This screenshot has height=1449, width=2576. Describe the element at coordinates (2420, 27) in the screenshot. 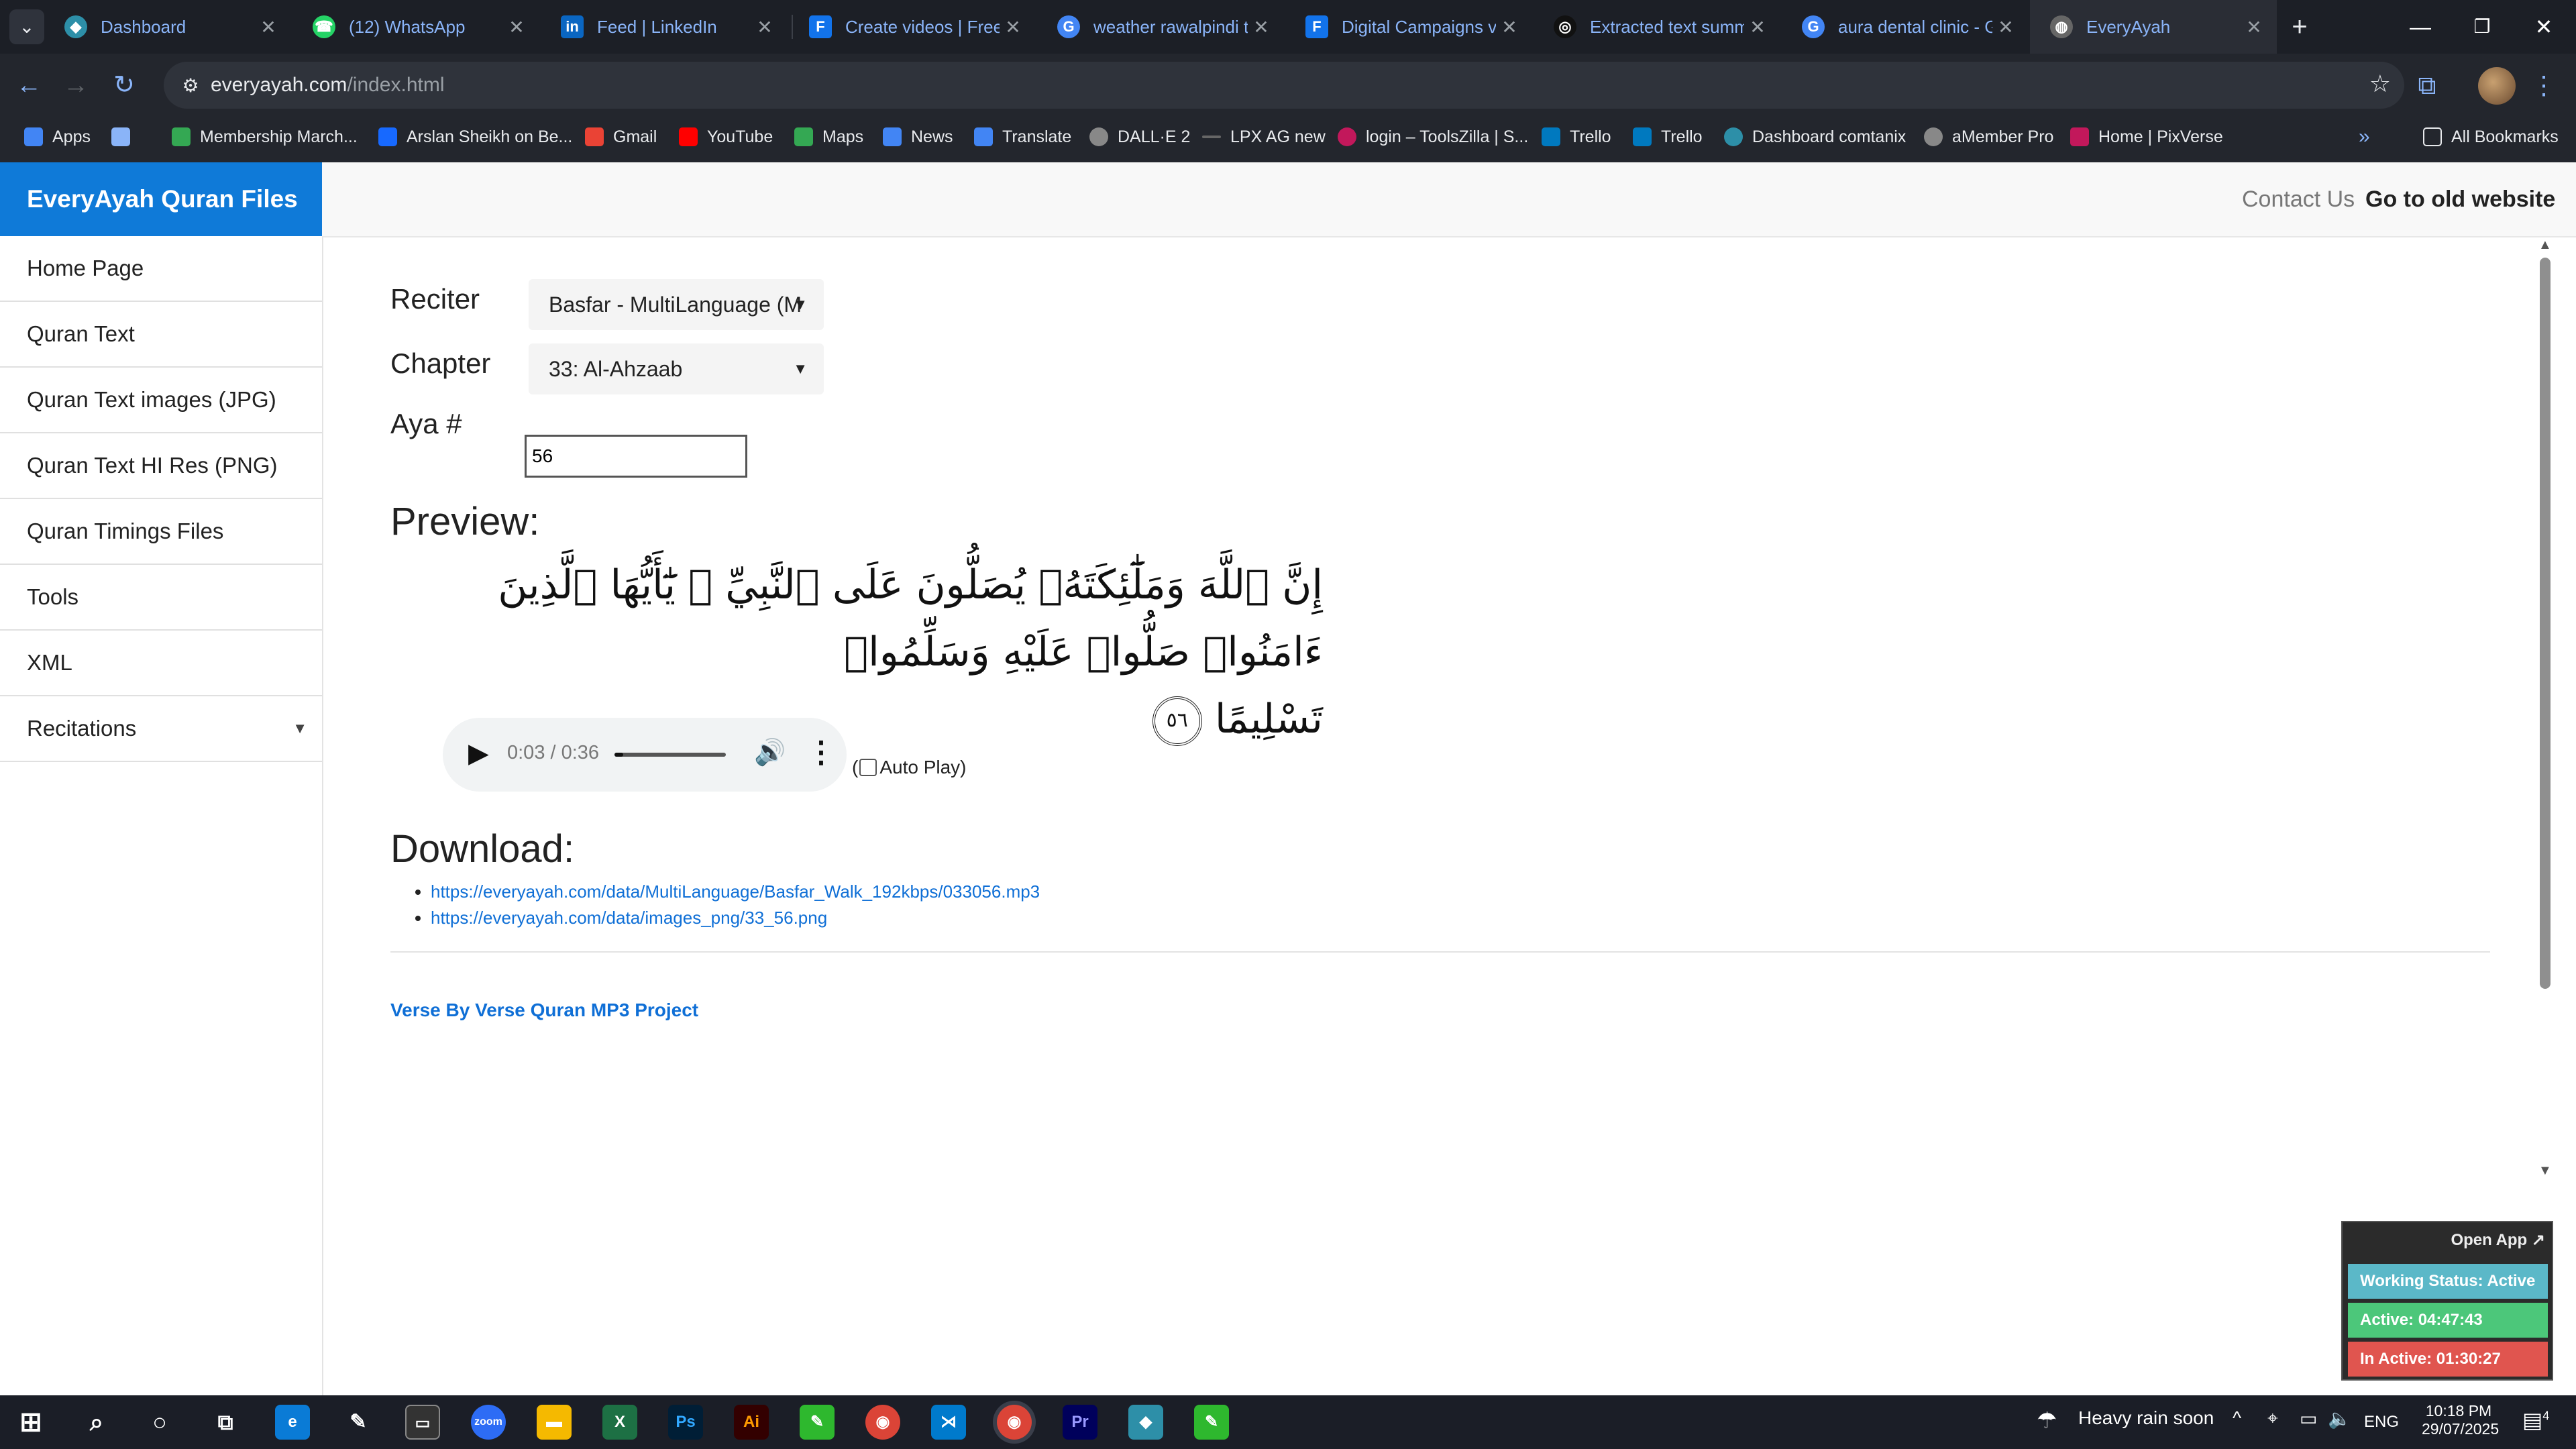

I see `minimize-button: —` at that location.